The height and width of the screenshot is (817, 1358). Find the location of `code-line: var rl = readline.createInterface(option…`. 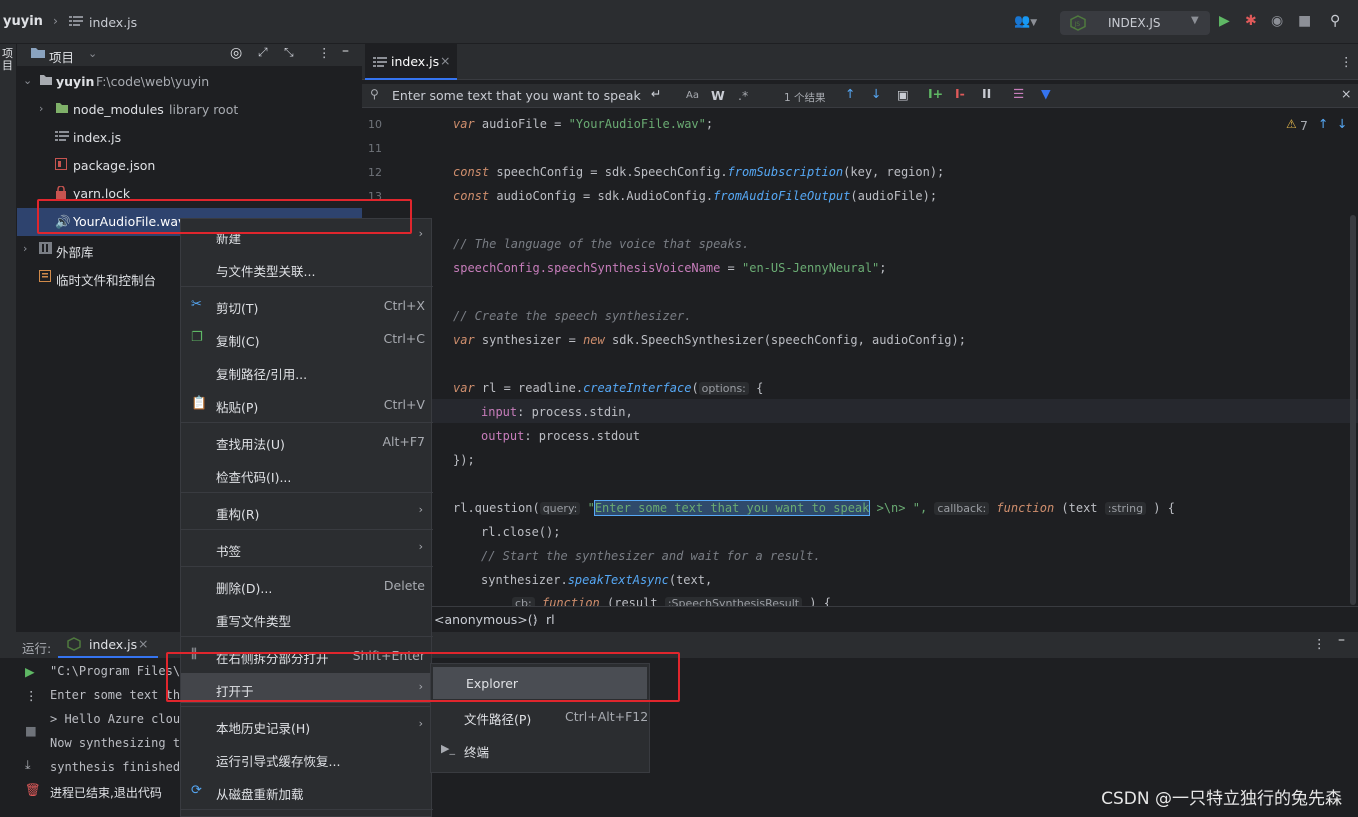

code-line: var rl = readline.createInterface(option… is located at coordinates (608, 388).